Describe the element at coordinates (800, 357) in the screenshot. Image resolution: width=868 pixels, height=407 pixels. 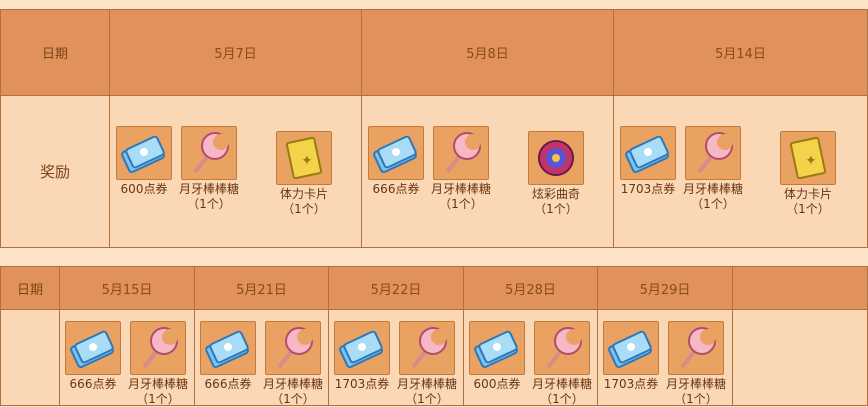
I see `empty-cell` at that location.